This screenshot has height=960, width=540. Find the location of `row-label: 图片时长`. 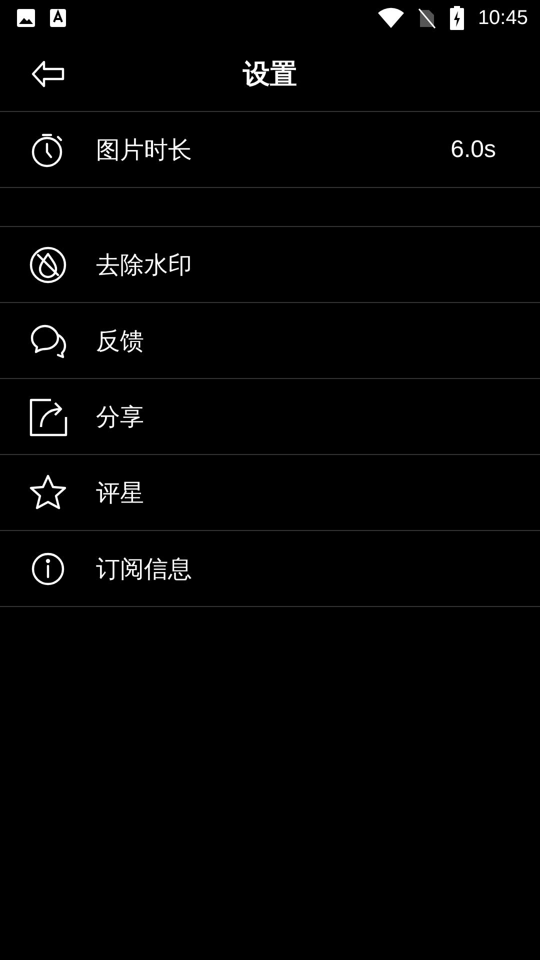

row-label: 图片时长 is located at coordinates (144, 150).